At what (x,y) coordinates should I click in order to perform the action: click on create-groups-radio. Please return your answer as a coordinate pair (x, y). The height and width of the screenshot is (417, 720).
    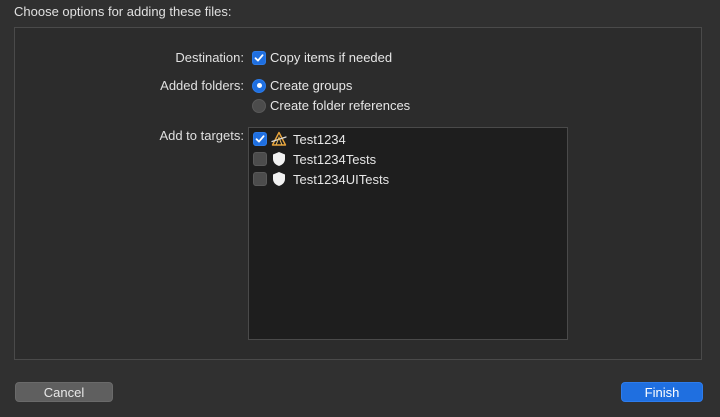
    Looking at the image, I should click on (259, 85).